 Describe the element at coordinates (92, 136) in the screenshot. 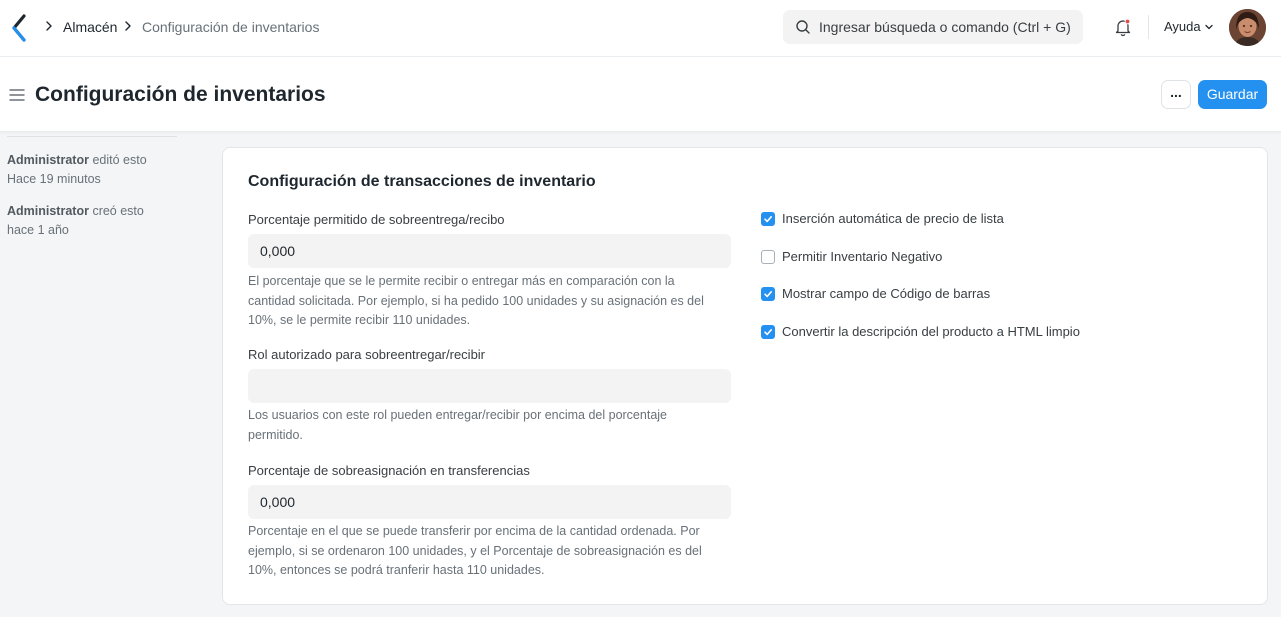

I see `sidebar-divider` at that location.